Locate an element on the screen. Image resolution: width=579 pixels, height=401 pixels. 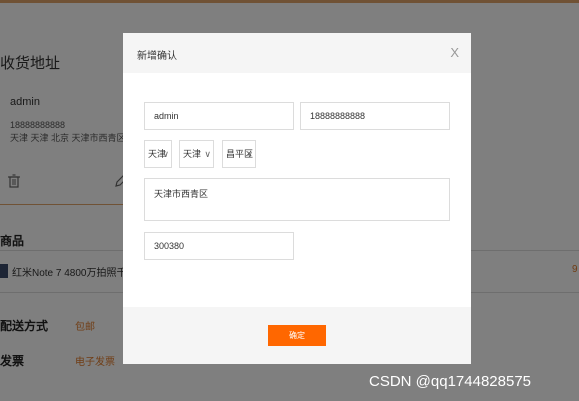
confirm-button: 确定 is located at coordinates (297, 335).